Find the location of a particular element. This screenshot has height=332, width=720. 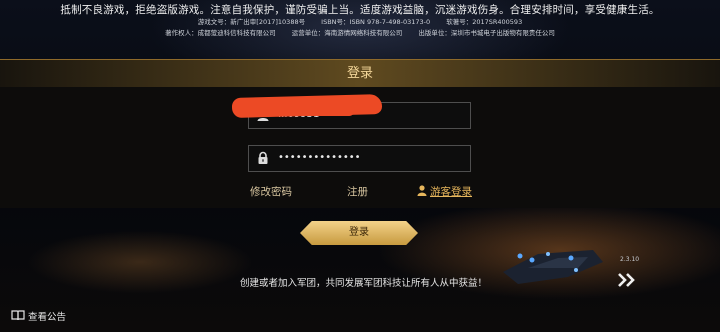

guest-icon is located at coordinates (422, 190).